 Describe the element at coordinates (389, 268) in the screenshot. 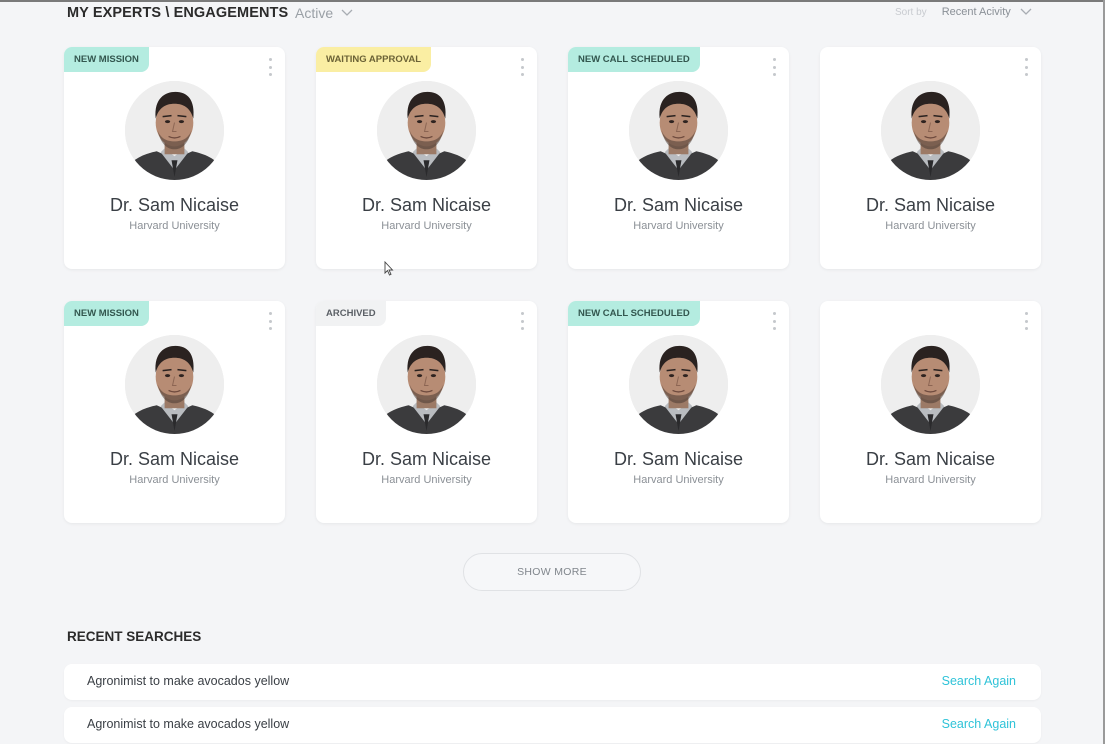

I see `mouse-pointer-icon` at that location.